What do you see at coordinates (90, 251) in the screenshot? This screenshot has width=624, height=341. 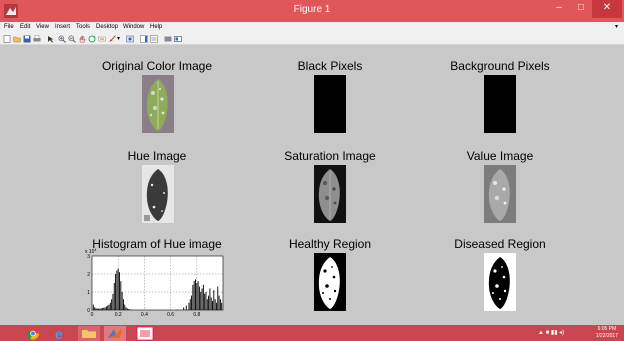 I see `histogram-exponent-label: x 104` at bounding box center [90, 251].